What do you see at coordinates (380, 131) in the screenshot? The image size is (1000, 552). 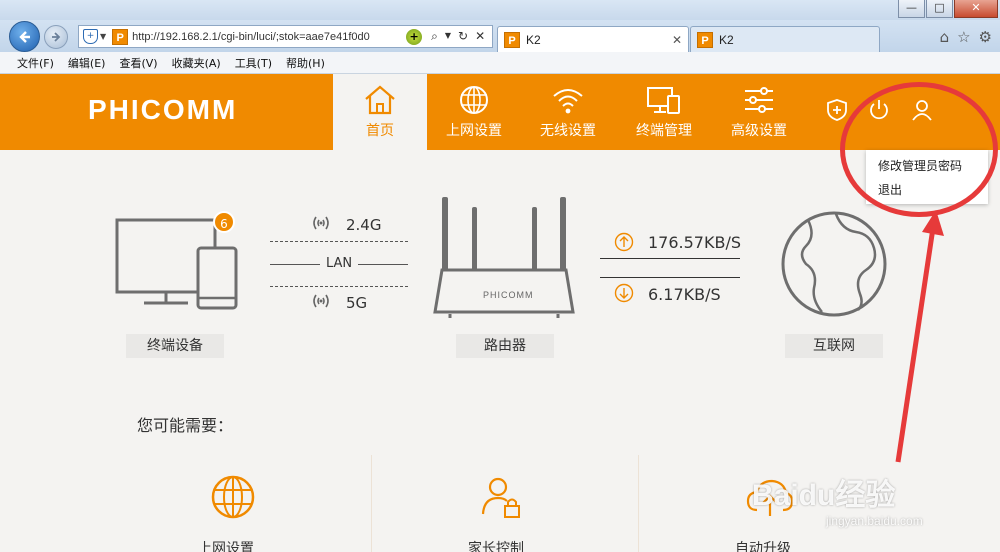 I see `nav-label: 首页` at bounding box center [380, 131].